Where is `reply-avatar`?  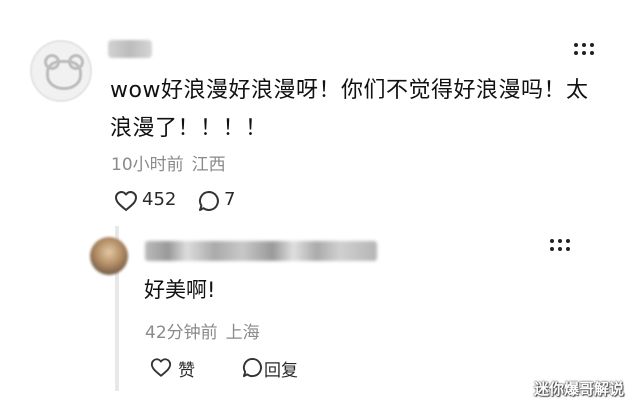 reply-avatar is located at coordinates (109, 256).